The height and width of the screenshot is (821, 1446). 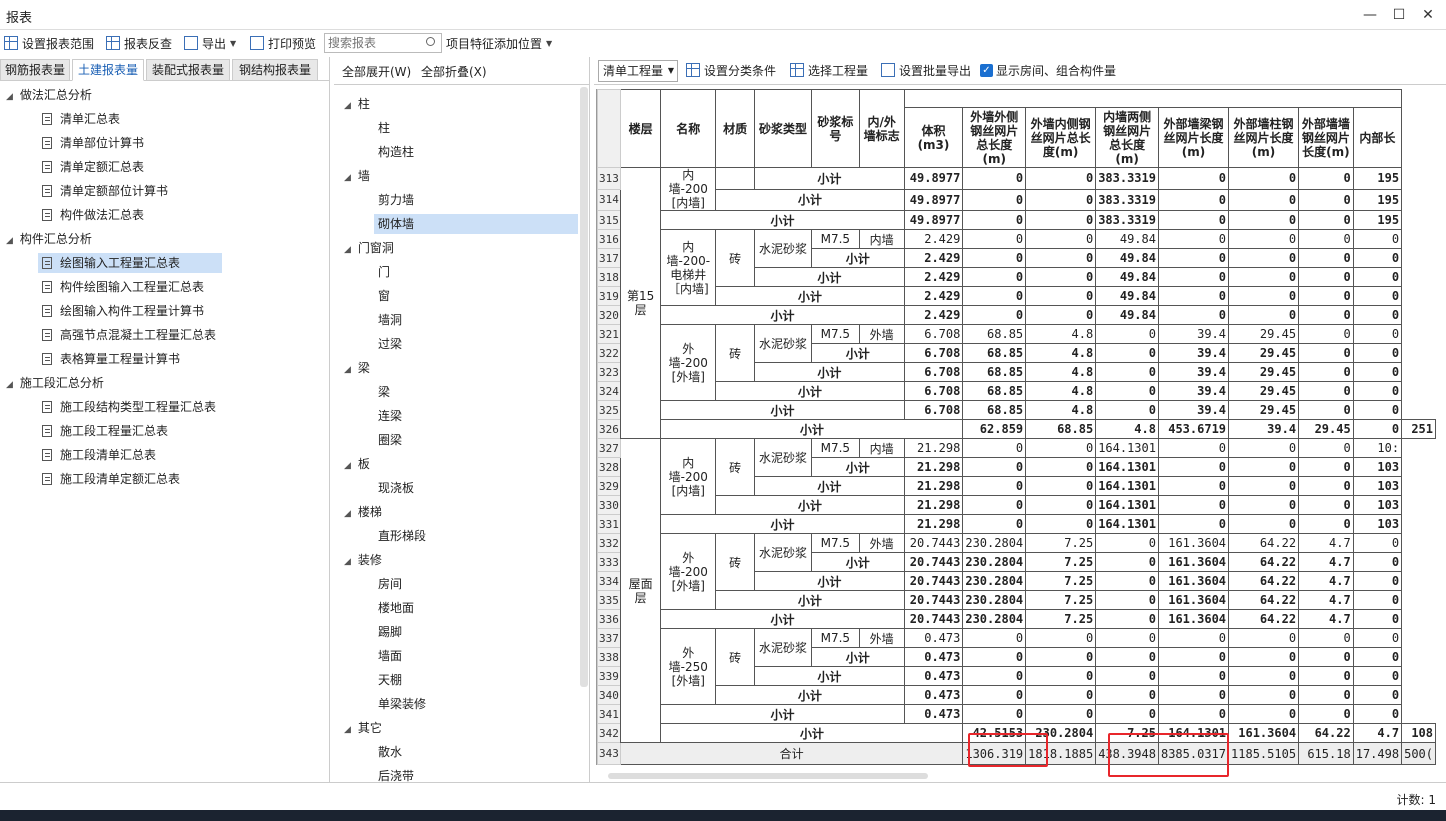 I want to click on tree-item: 清单定额汇总表, so click(x=91, y=167).